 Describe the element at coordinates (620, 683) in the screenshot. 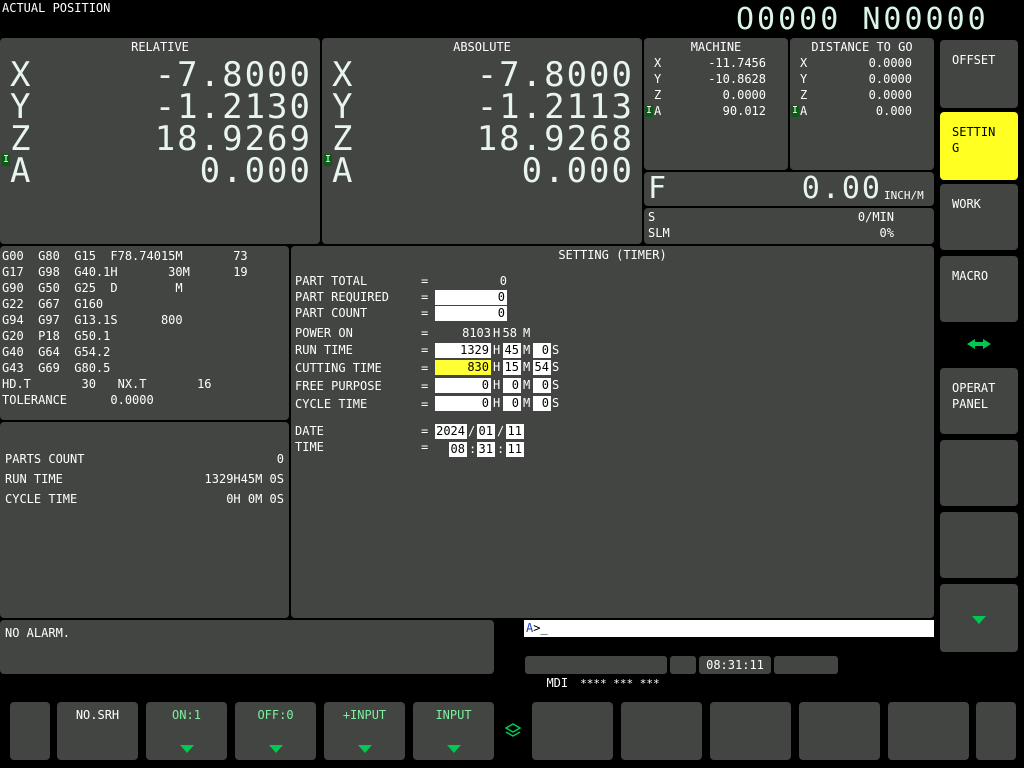

I see `status-state: **** *** ***` at that location.